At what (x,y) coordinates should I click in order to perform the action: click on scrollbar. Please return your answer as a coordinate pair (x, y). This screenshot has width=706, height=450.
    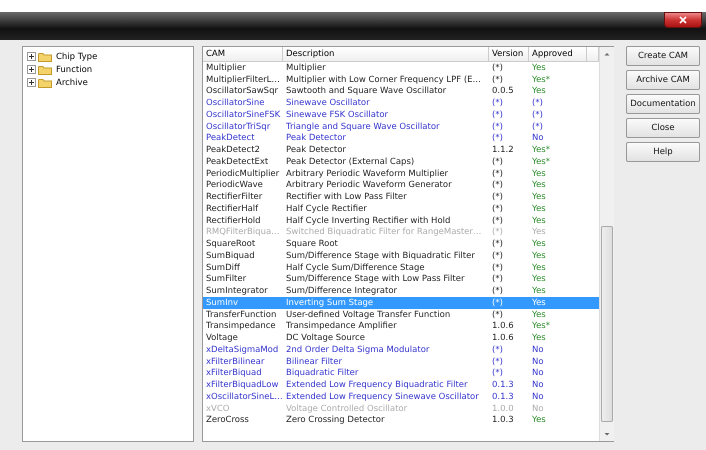
    Looking at the image, I should click on (606, 244).